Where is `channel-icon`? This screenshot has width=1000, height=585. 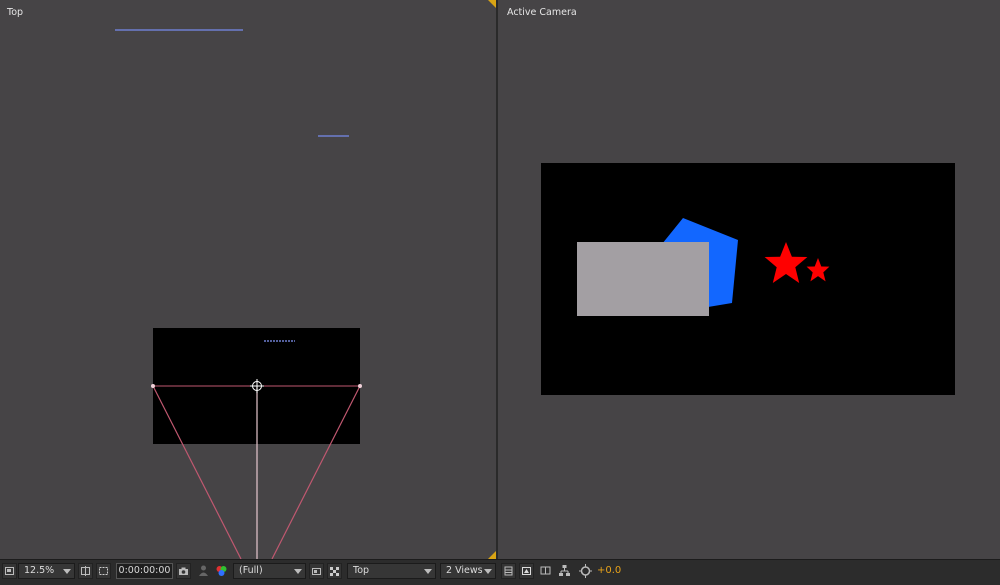
channel-icon is located at coordinates (221, 571).